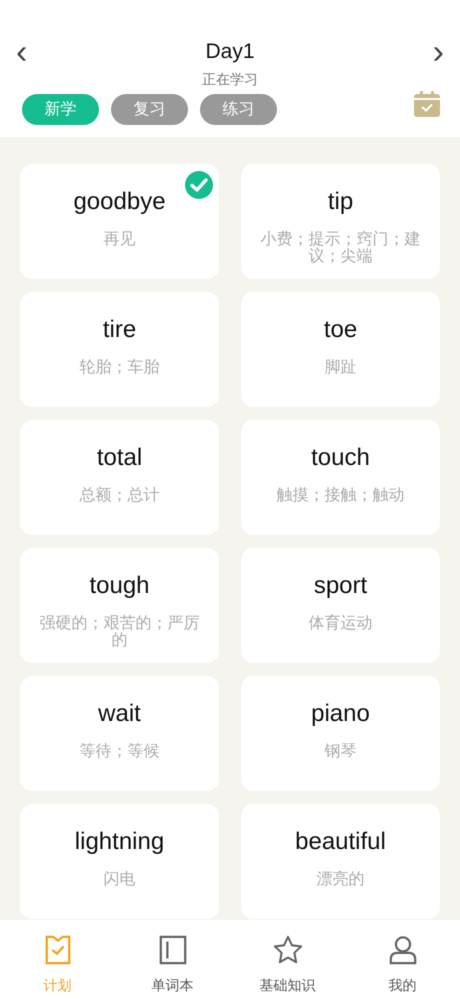  What do you see at coordinates (340, 605) in the screenshot?
I see `word-card: sport 体育运动` at bounding box center [340, 605].